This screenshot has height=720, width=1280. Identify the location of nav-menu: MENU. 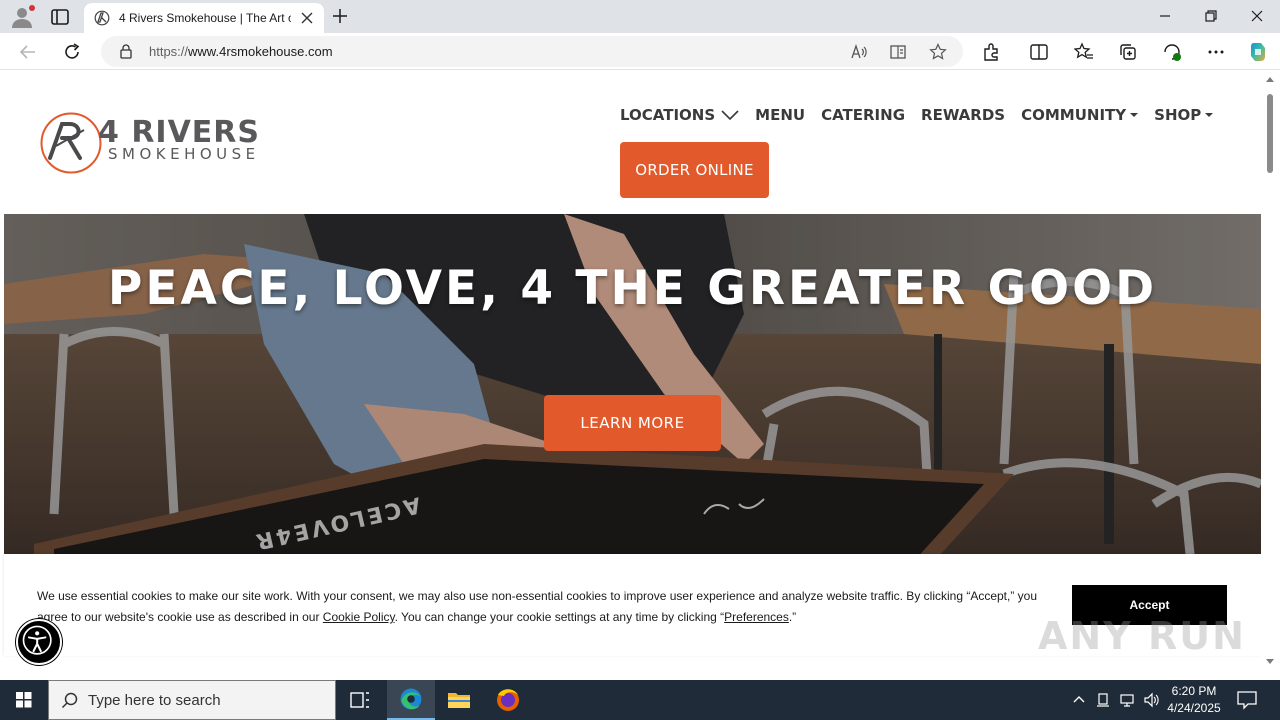
(780, 115).